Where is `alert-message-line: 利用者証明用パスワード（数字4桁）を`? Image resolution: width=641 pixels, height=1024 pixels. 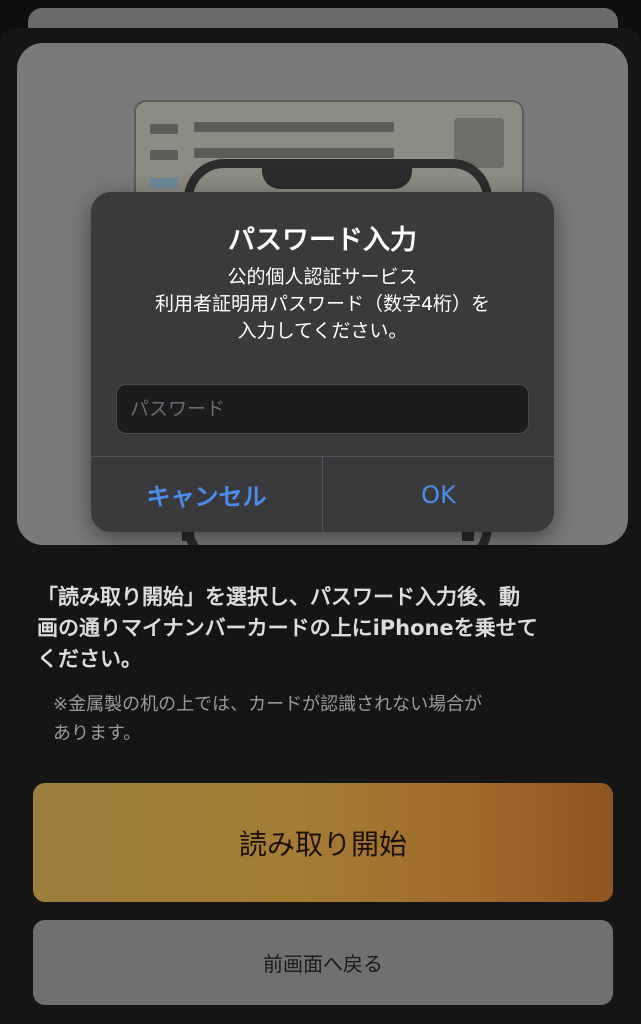 alert-message-line: 利用者証明用パスワード（数字4桁）を is located at coordinates (322, 304).